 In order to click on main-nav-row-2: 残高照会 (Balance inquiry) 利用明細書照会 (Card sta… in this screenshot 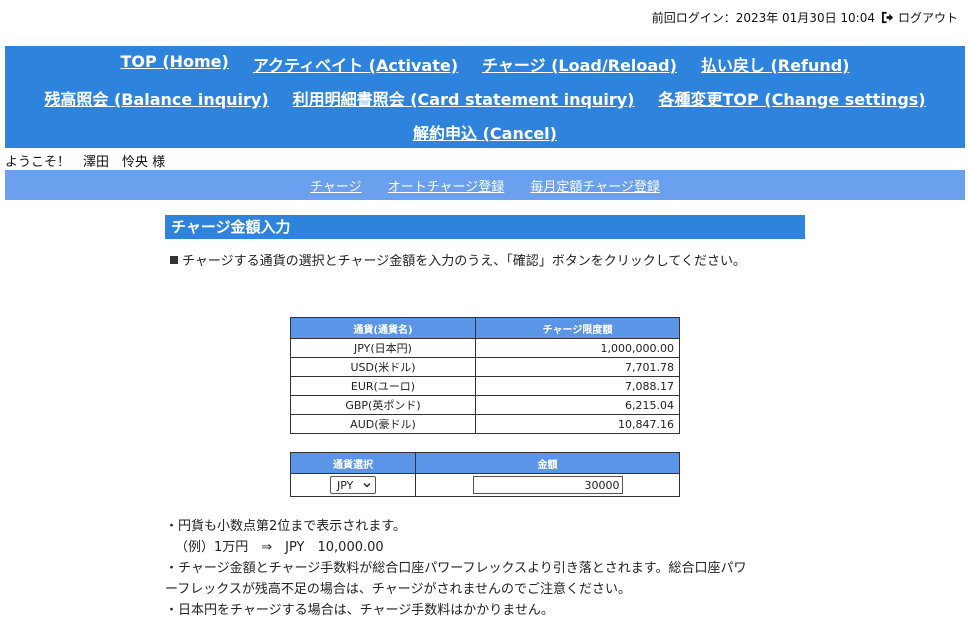, I will do `click(485, 98)`.